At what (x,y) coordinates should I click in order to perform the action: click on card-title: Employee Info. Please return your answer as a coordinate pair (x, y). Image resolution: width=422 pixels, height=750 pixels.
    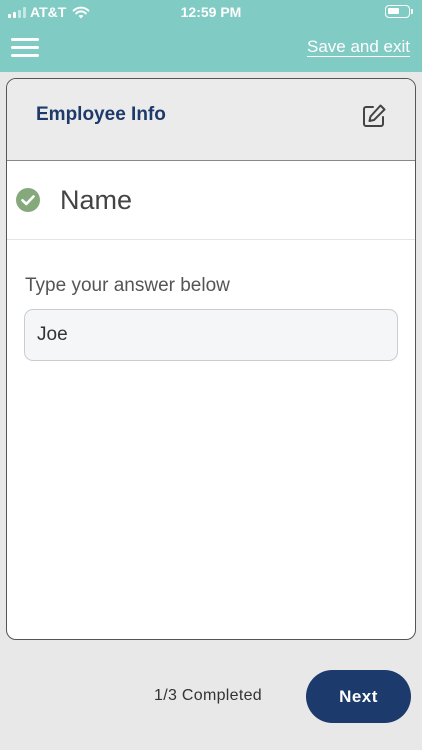
    Looking at the image, I should click on (101, 114).